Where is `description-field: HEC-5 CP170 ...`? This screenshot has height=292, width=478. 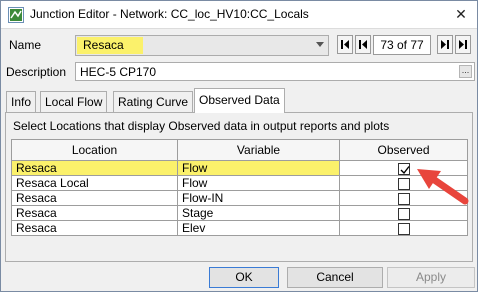 description-field: HEC-5 CP170 ... is located at coordinates (275, 71).